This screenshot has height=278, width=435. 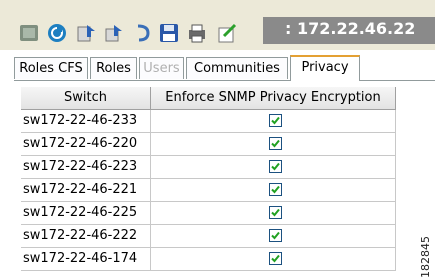 I want to click on app-icon, so click(x=29, y=33).